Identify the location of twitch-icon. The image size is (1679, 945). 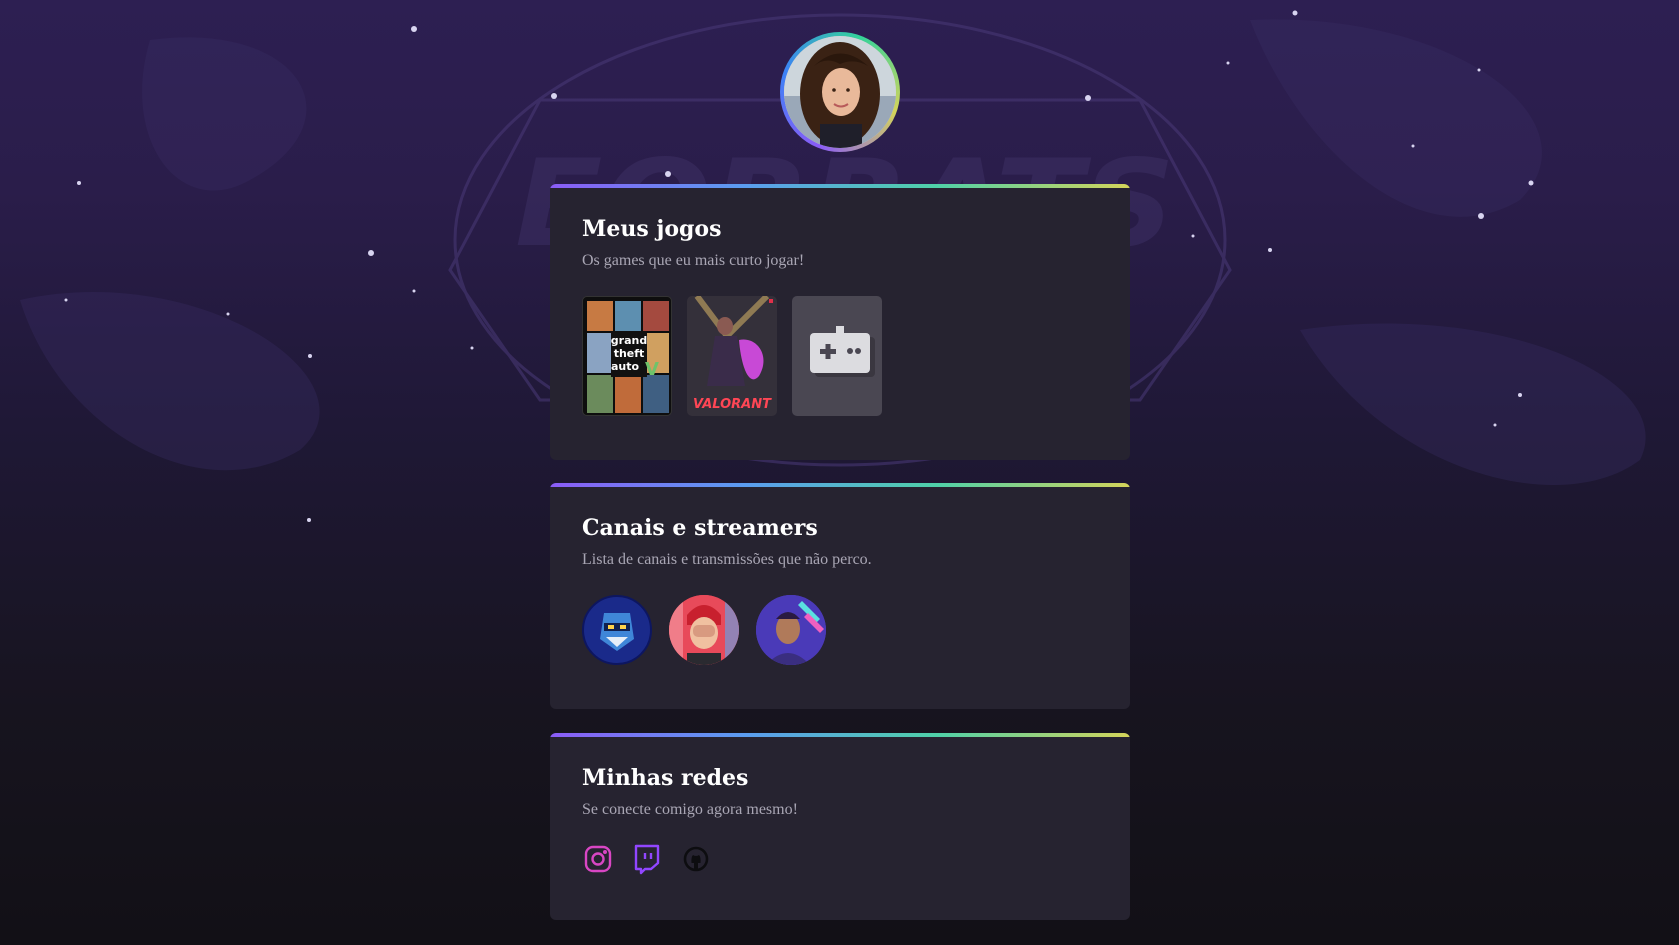
(647, 859).